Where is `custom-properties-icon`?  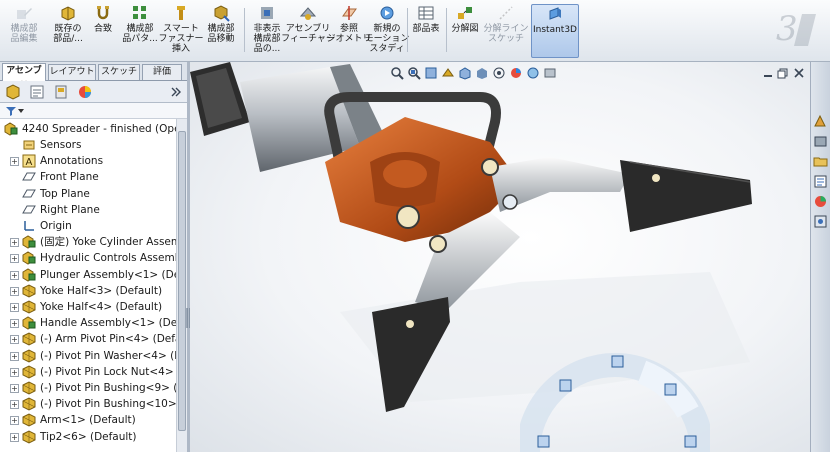
custom-properties-icon is located at coordinates (820, 221).